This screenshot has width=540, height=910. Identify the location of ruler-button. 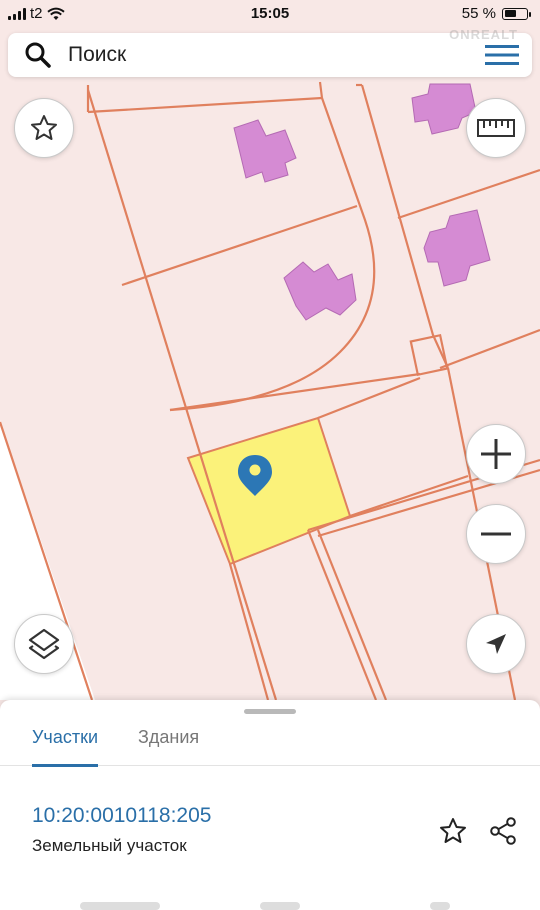
(496, 128).